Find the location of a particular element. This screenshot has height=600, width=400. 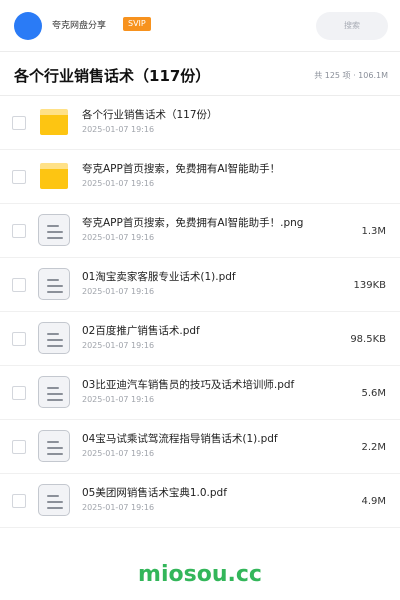

file-size: 139KB is located at coordinates (369, 285).